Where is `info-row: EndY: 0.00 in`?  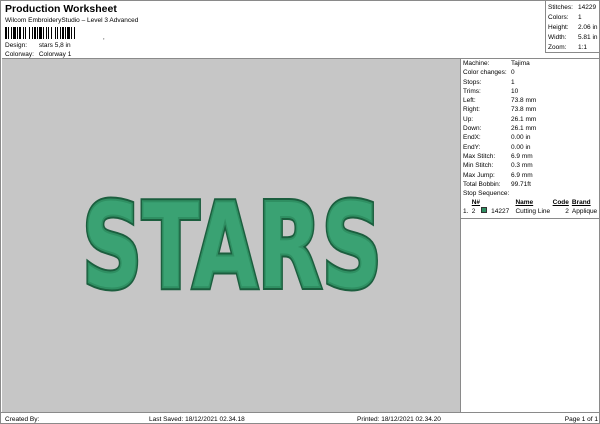
info-row: EndY: 0.00 in is located at coordinates (530, 147).